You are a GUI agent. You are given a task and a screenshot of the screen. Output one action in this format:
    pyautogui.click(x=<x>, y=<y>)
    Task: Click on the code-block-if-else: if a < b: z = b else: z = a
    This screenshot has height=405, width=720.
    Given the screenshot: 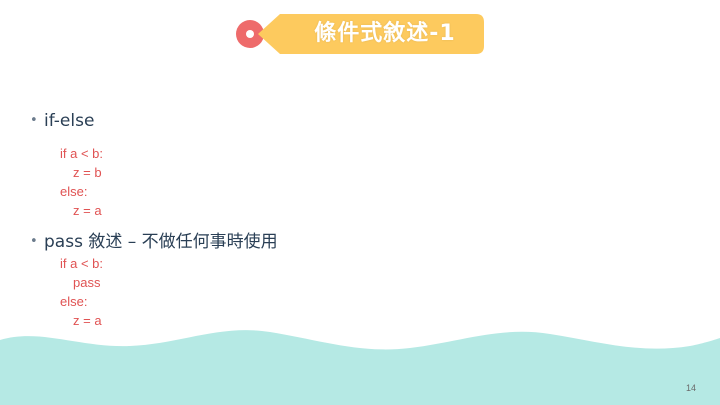 What is the action you would take?
    pyautogui.click(x=81, y=182)
    